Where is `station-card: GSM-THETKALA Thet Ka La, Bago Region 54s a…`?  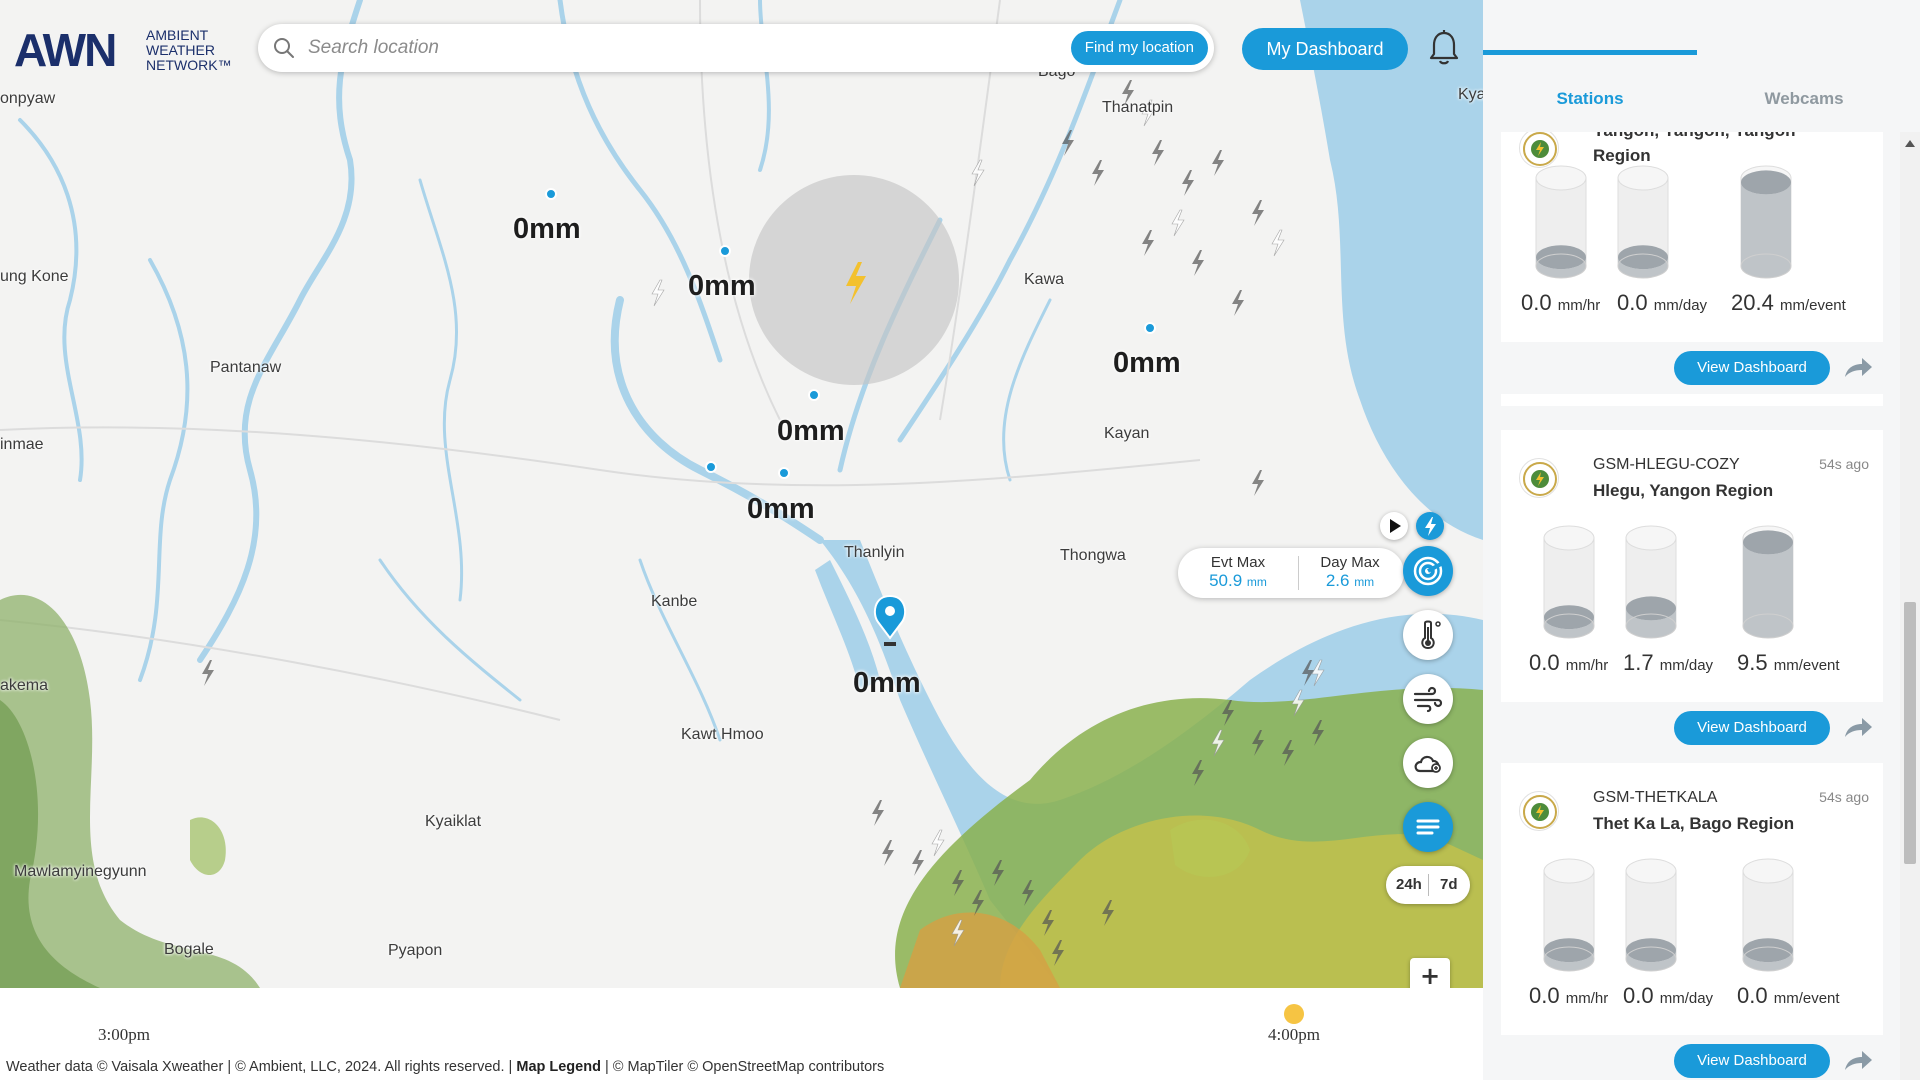
station-card: GSM-THETKALA Thet Ka La, Bago Region 54s a… is located at coordinates (1692, 921).